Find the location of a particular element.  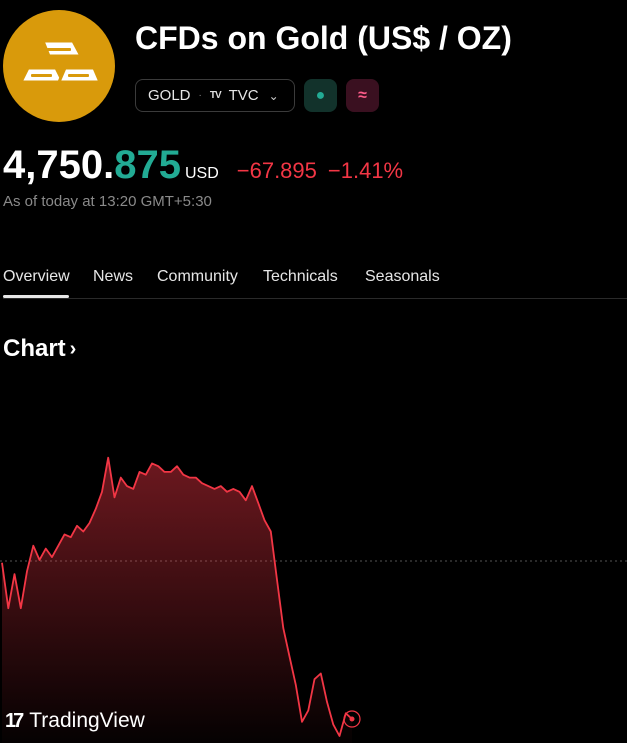

tab-news: News is located at coordinates (113, 277).